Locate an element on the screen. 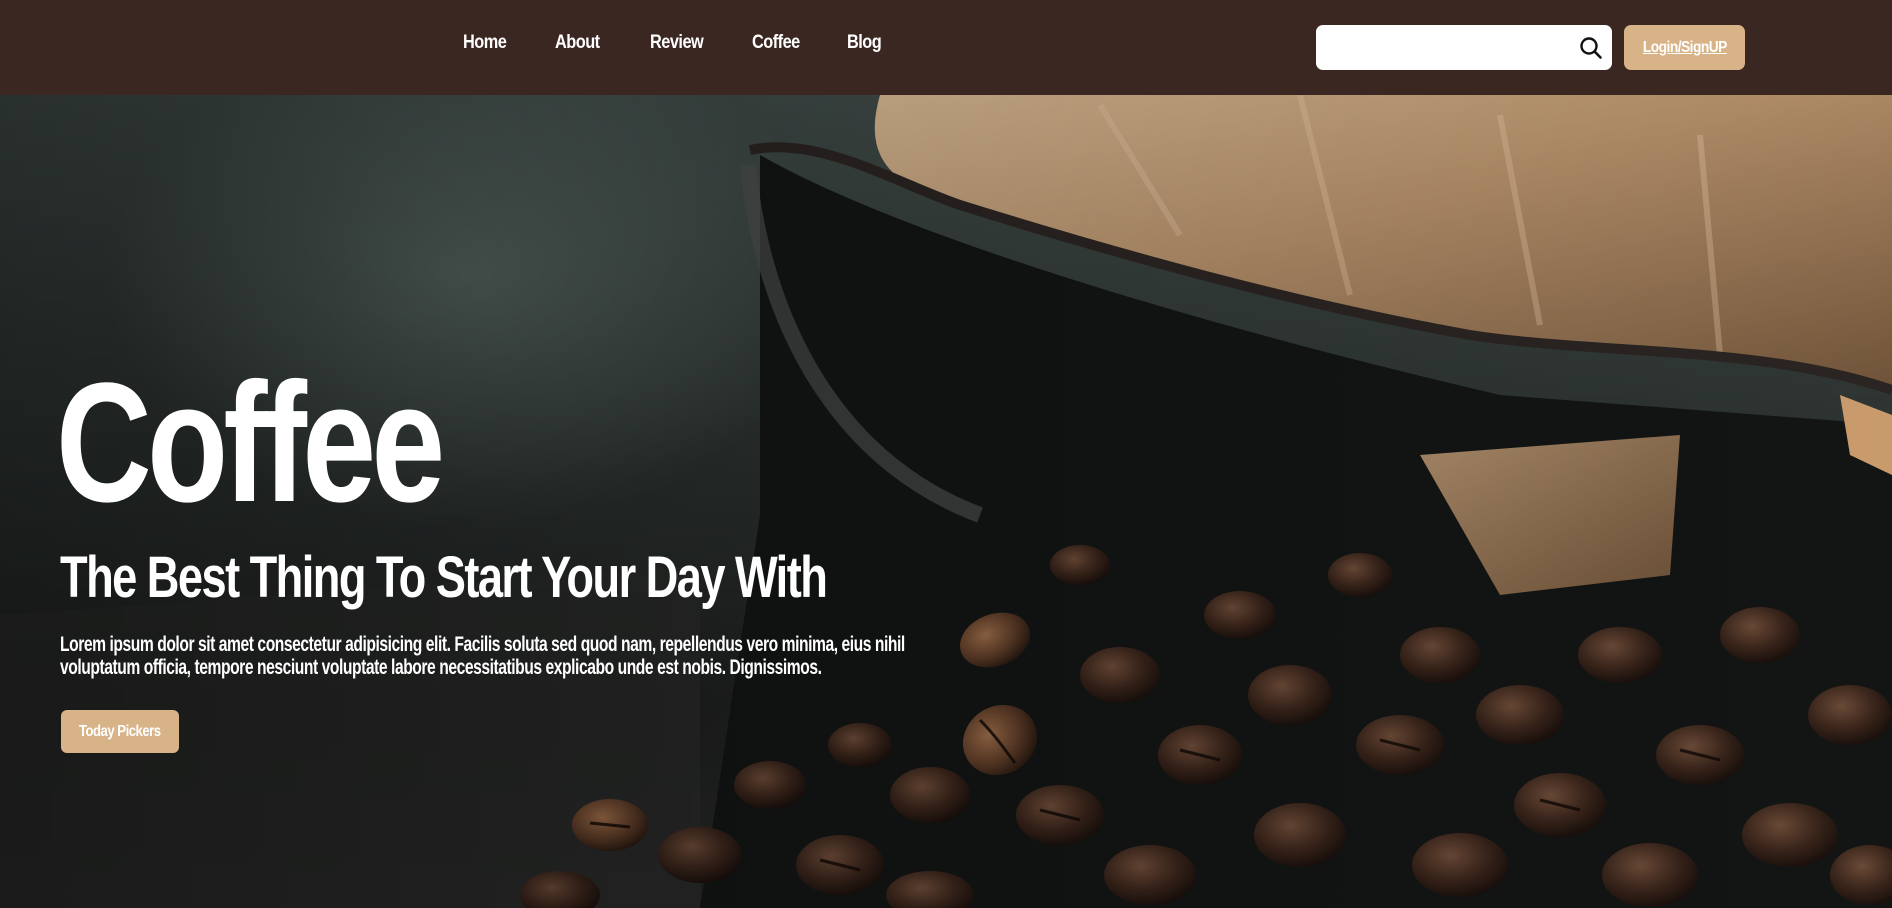 This screenshot has height=908, width=1892. today-pickers-label: Today Pickers is located at coordinates (120, 731).